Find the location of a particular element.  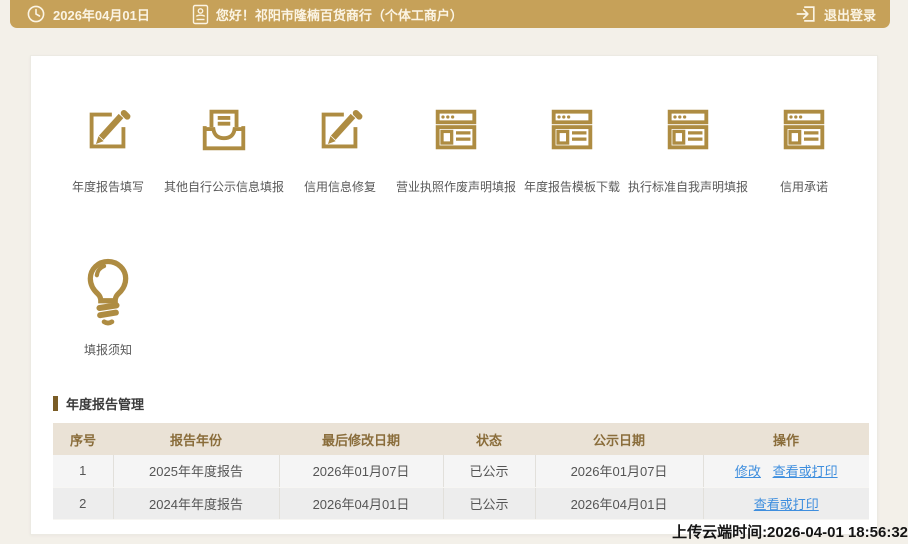

menu-item-label: 执行标准自我声明填报 is located at coordinates (688, 187).